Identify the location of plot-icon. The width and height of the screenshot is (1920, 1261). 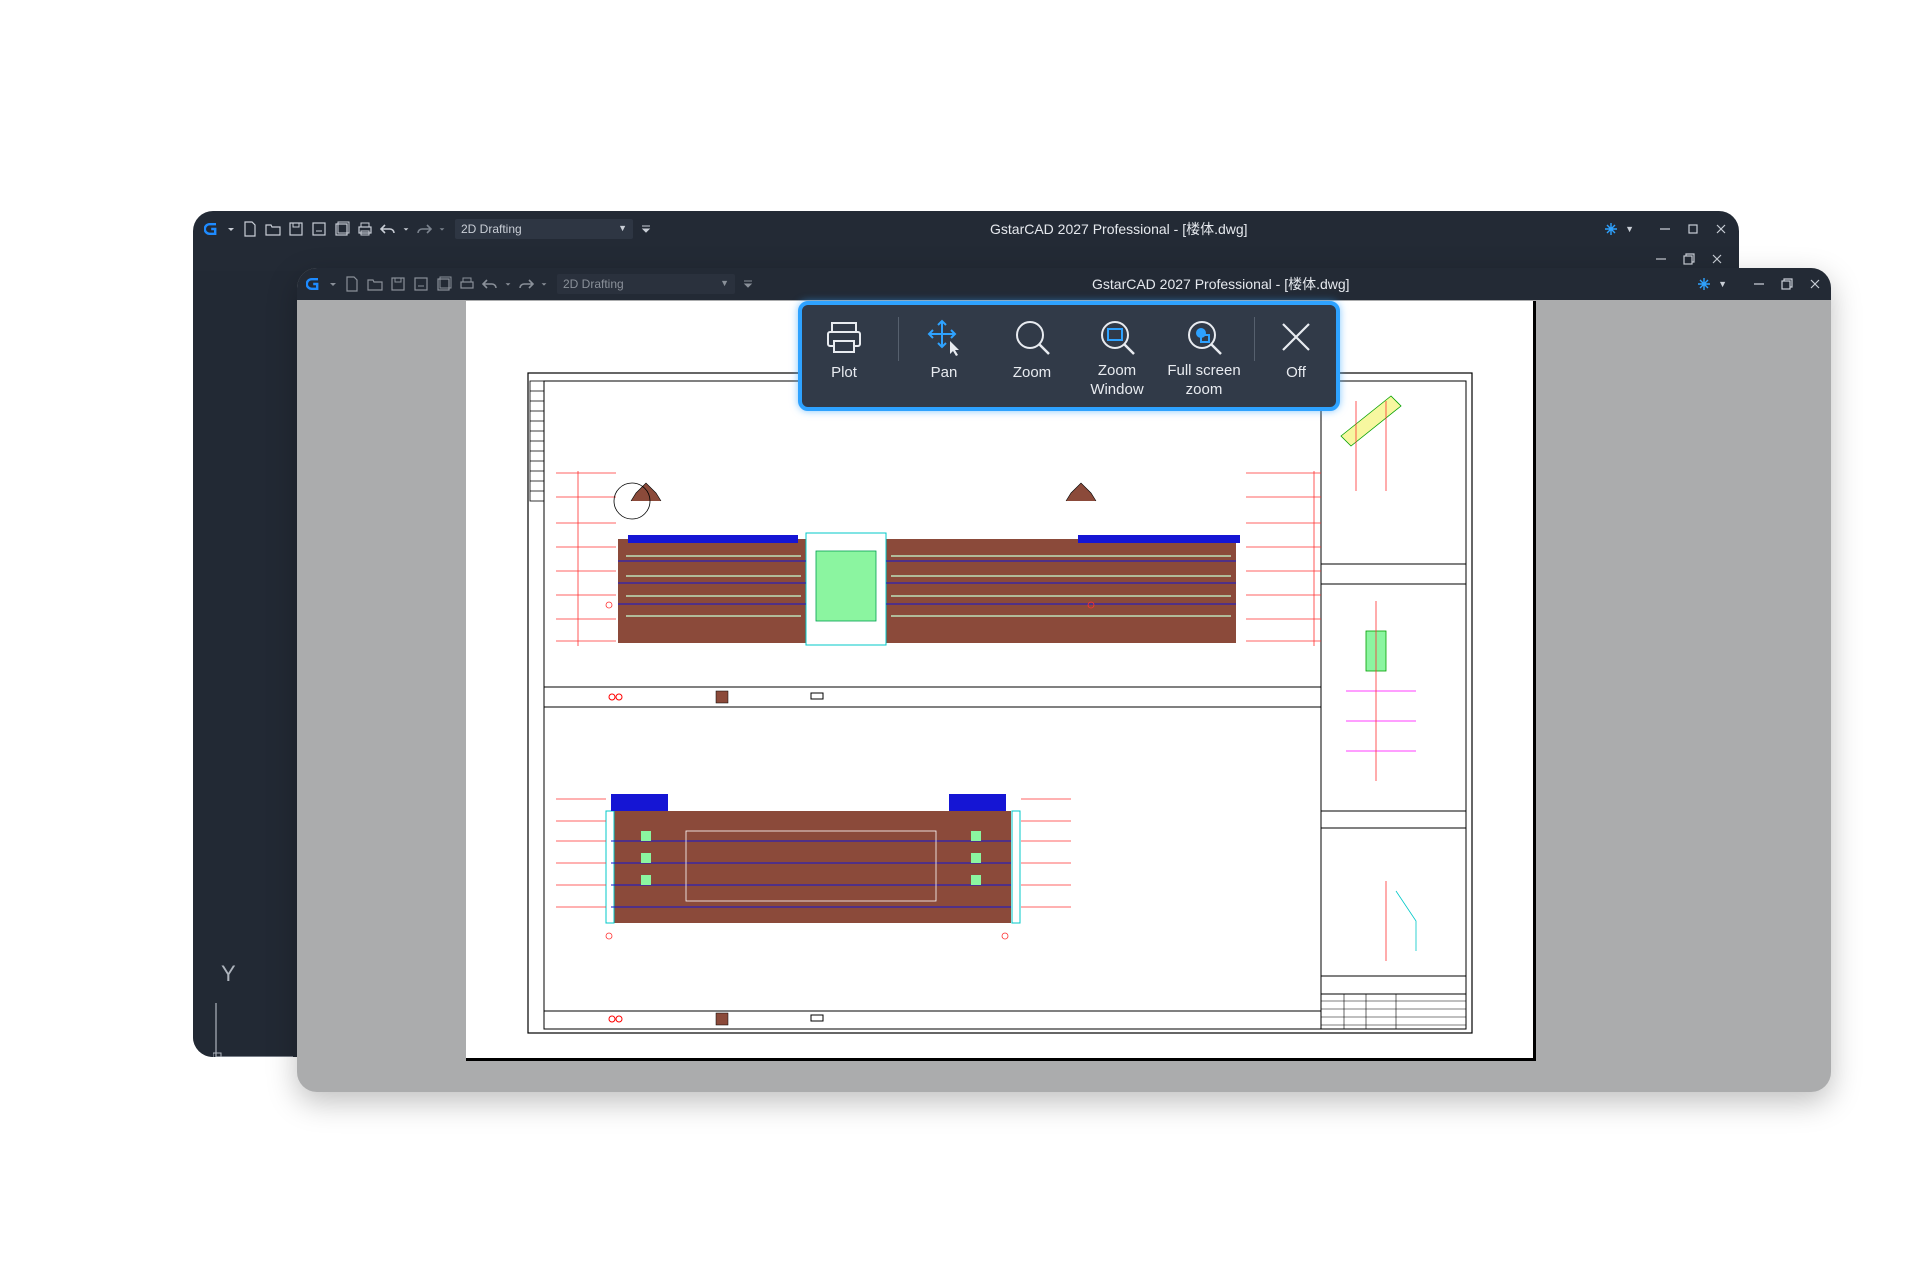
(844, 337).